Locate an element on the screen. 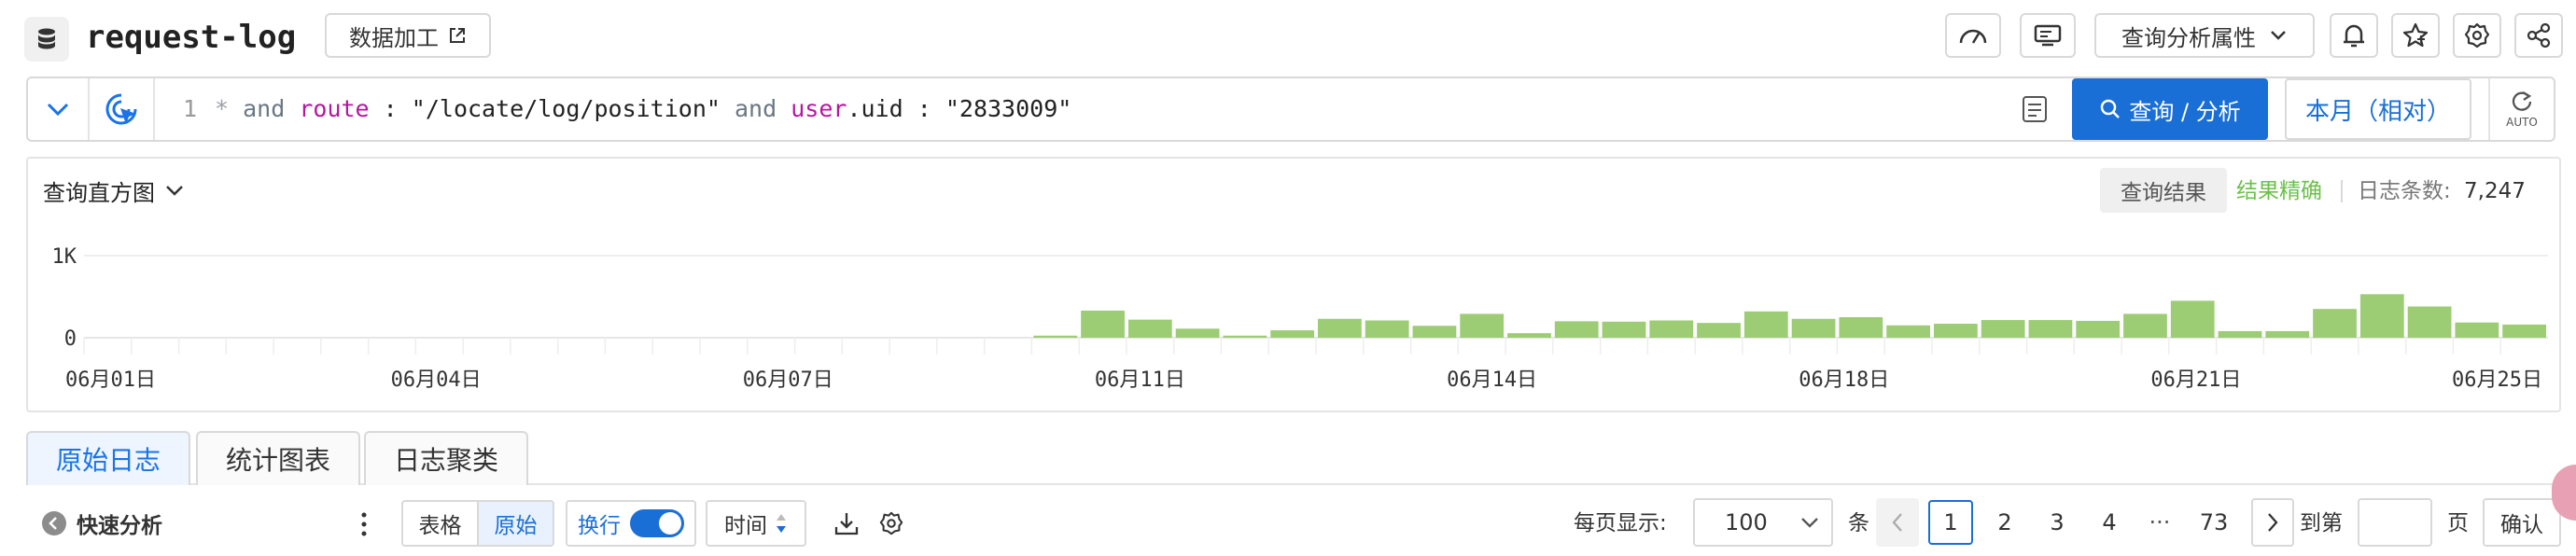 The width and height of the screenshot is (2576, 556). page-last: 73 is located at coordinates (2214, 522).